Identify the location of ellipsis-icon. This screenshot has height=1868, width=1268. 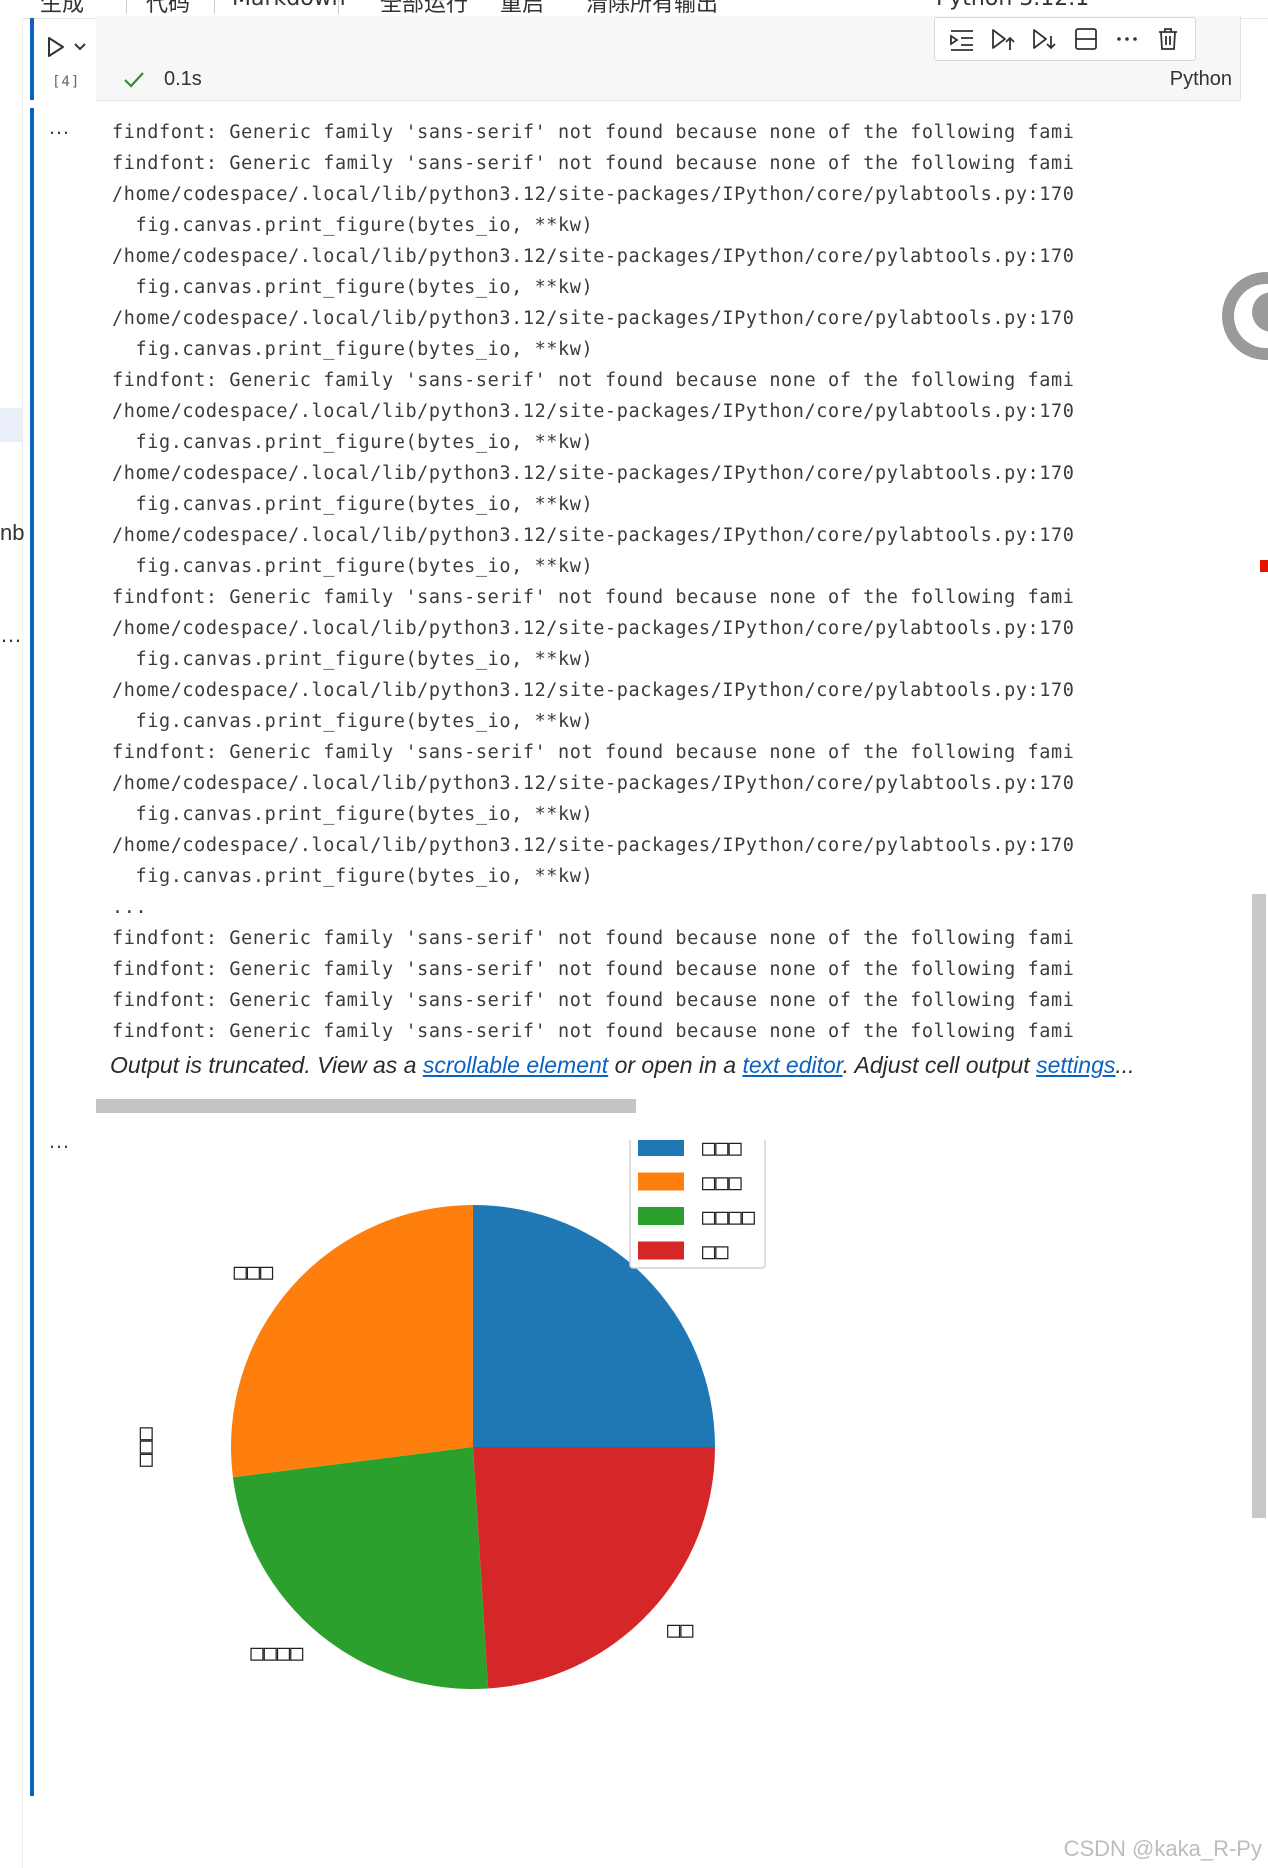
(1127, 39).